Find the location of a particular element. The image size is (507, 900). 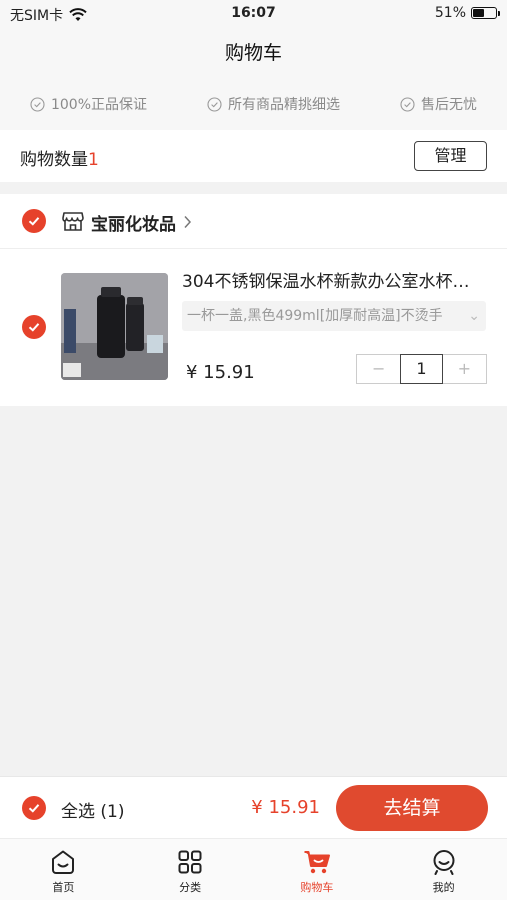

checkout-bar: 全选 (1) ¥ 15.91 去结算 is located at coordinates (253, 807).